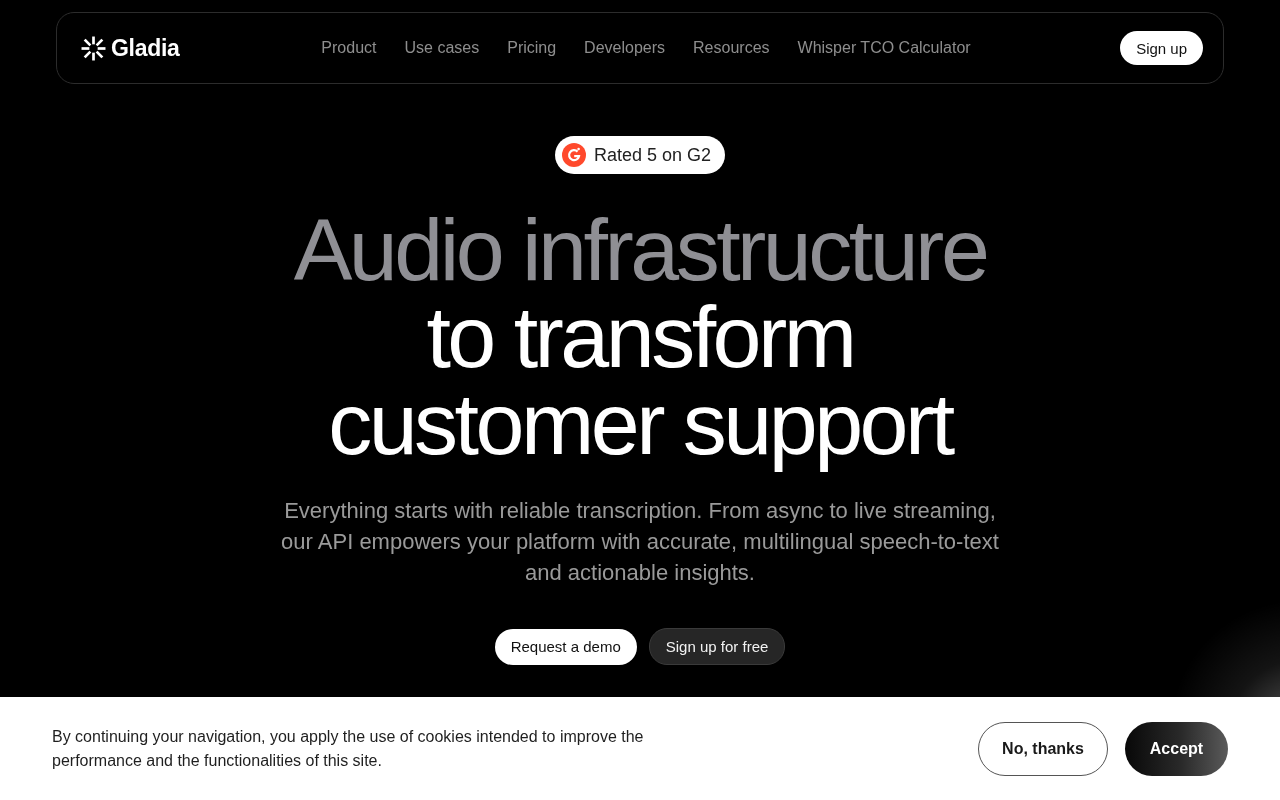  I want to click on rating-badge: Rated 5 on G2, so click(640, 155).